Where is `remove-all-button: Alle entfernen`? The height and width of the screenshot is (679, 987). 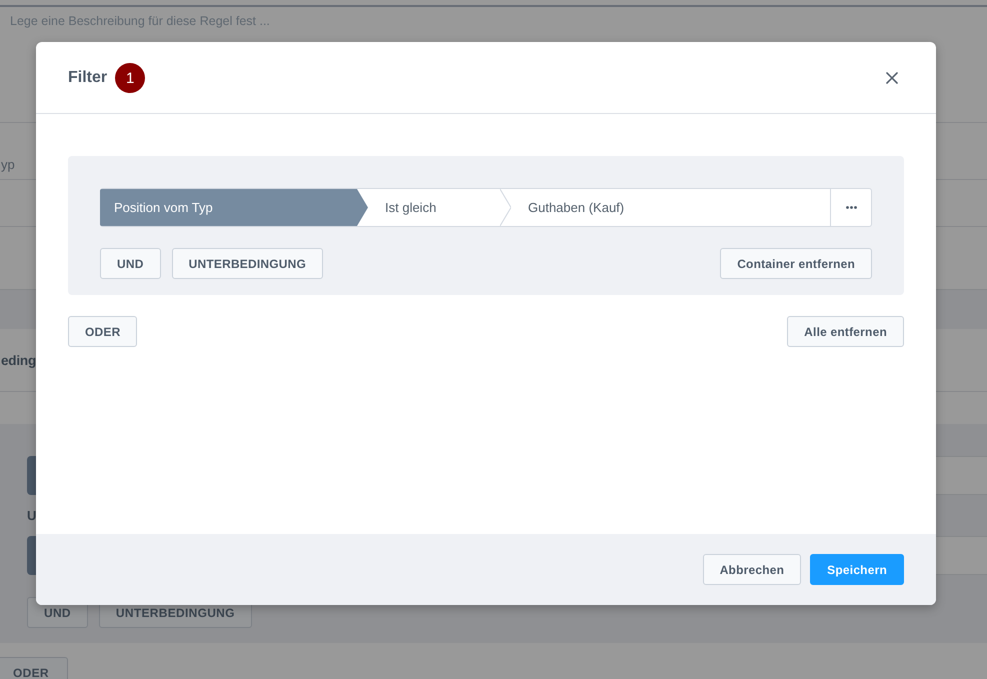
remove-all-button: Alle entfernen is located at coordinates (845, 331).